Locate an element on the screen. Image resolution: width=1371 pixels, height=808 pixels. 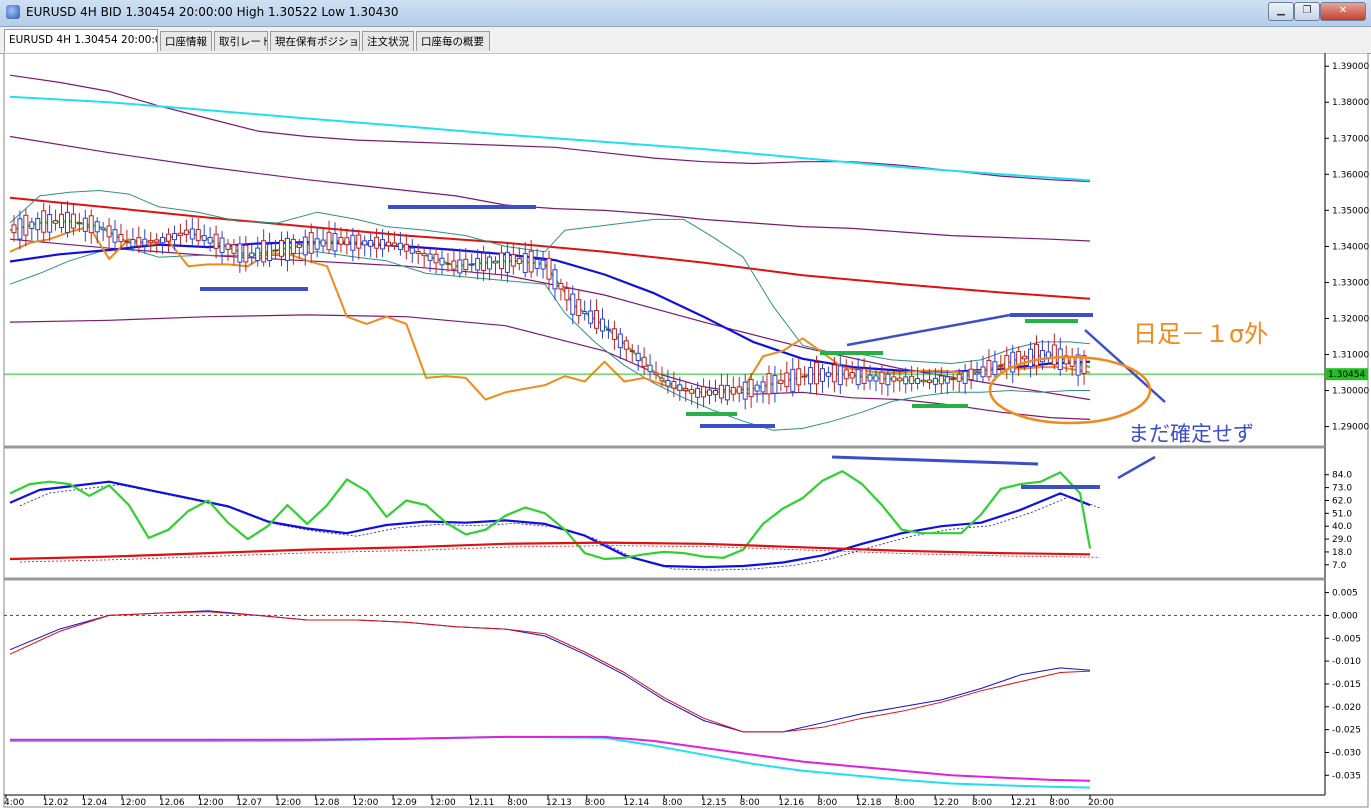
y-tick-label: -0.025 is located at coordinates (1346, 731).